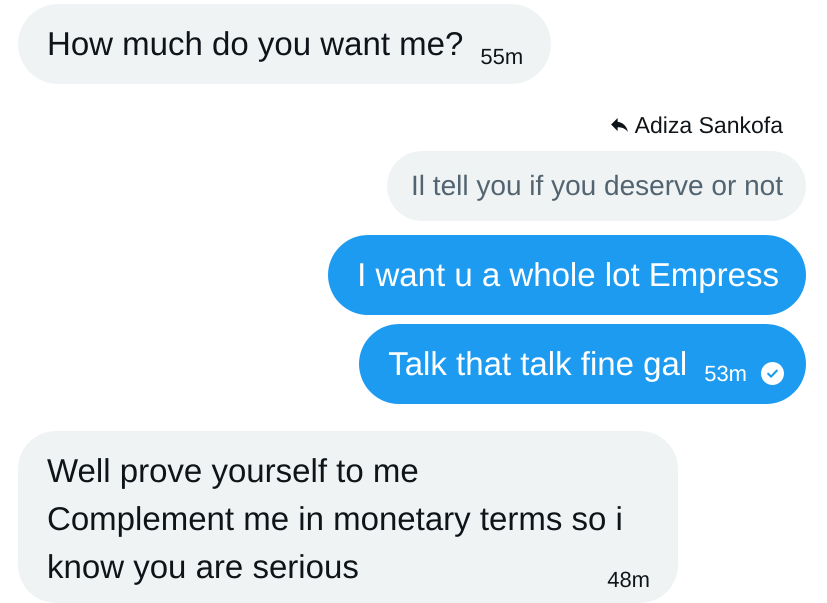 The image size is (827, 603). I want to click on reply-to-name: Adiza Sankofa, so click(708, 125).